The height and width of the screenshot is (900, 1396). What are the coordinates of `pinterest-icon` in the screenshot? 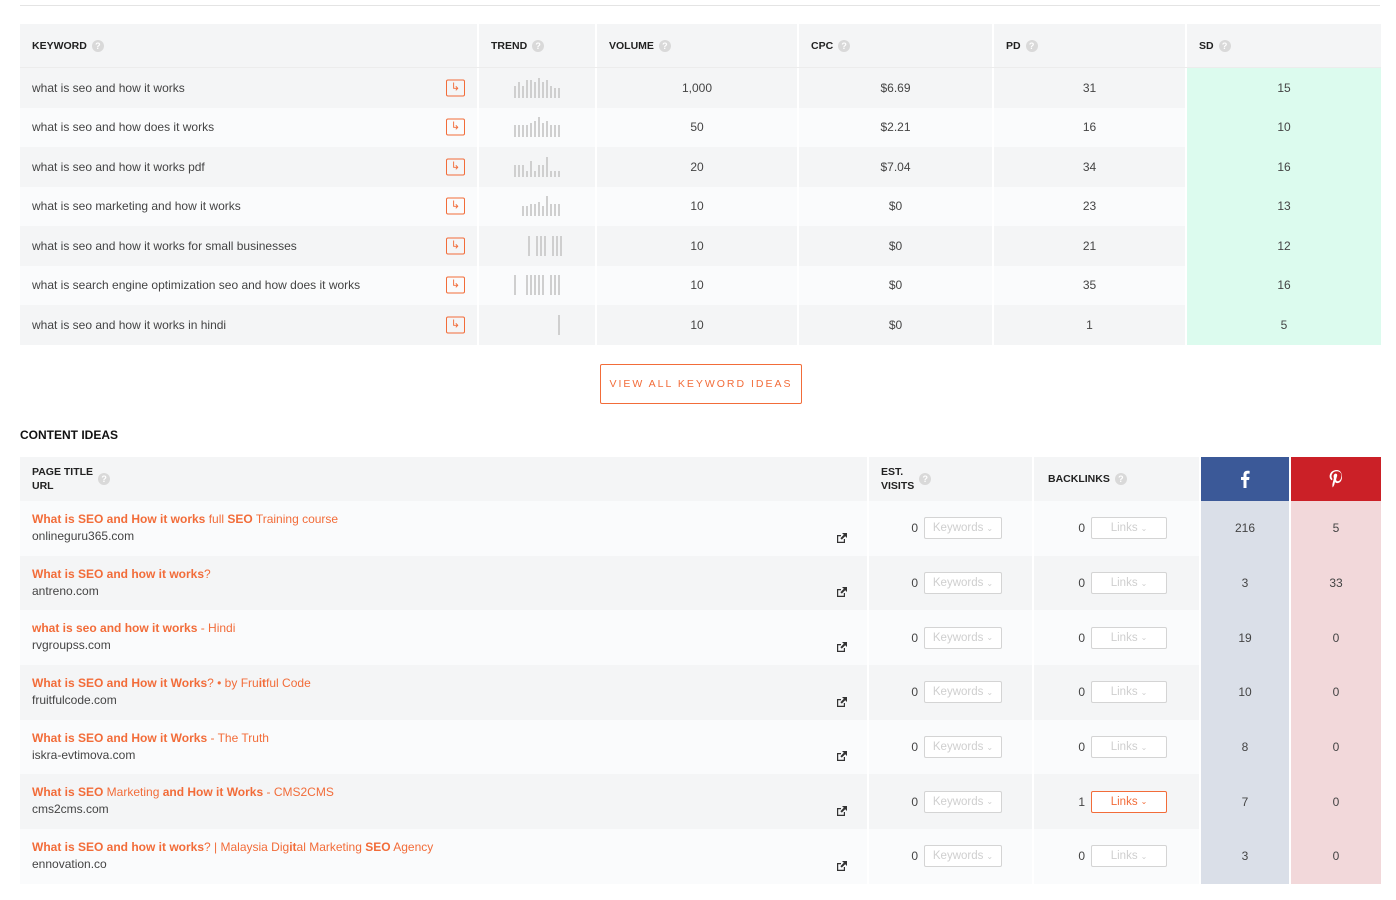 It's located at (1335, 479).